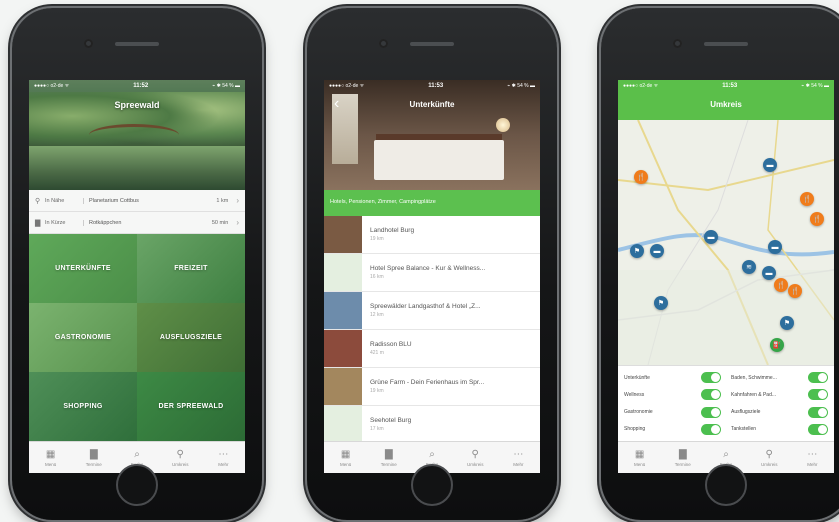 This screenshot has width=839, height=522. I want to click on tile-gastronomie: GASTRONOMIE, so click(83, 337).